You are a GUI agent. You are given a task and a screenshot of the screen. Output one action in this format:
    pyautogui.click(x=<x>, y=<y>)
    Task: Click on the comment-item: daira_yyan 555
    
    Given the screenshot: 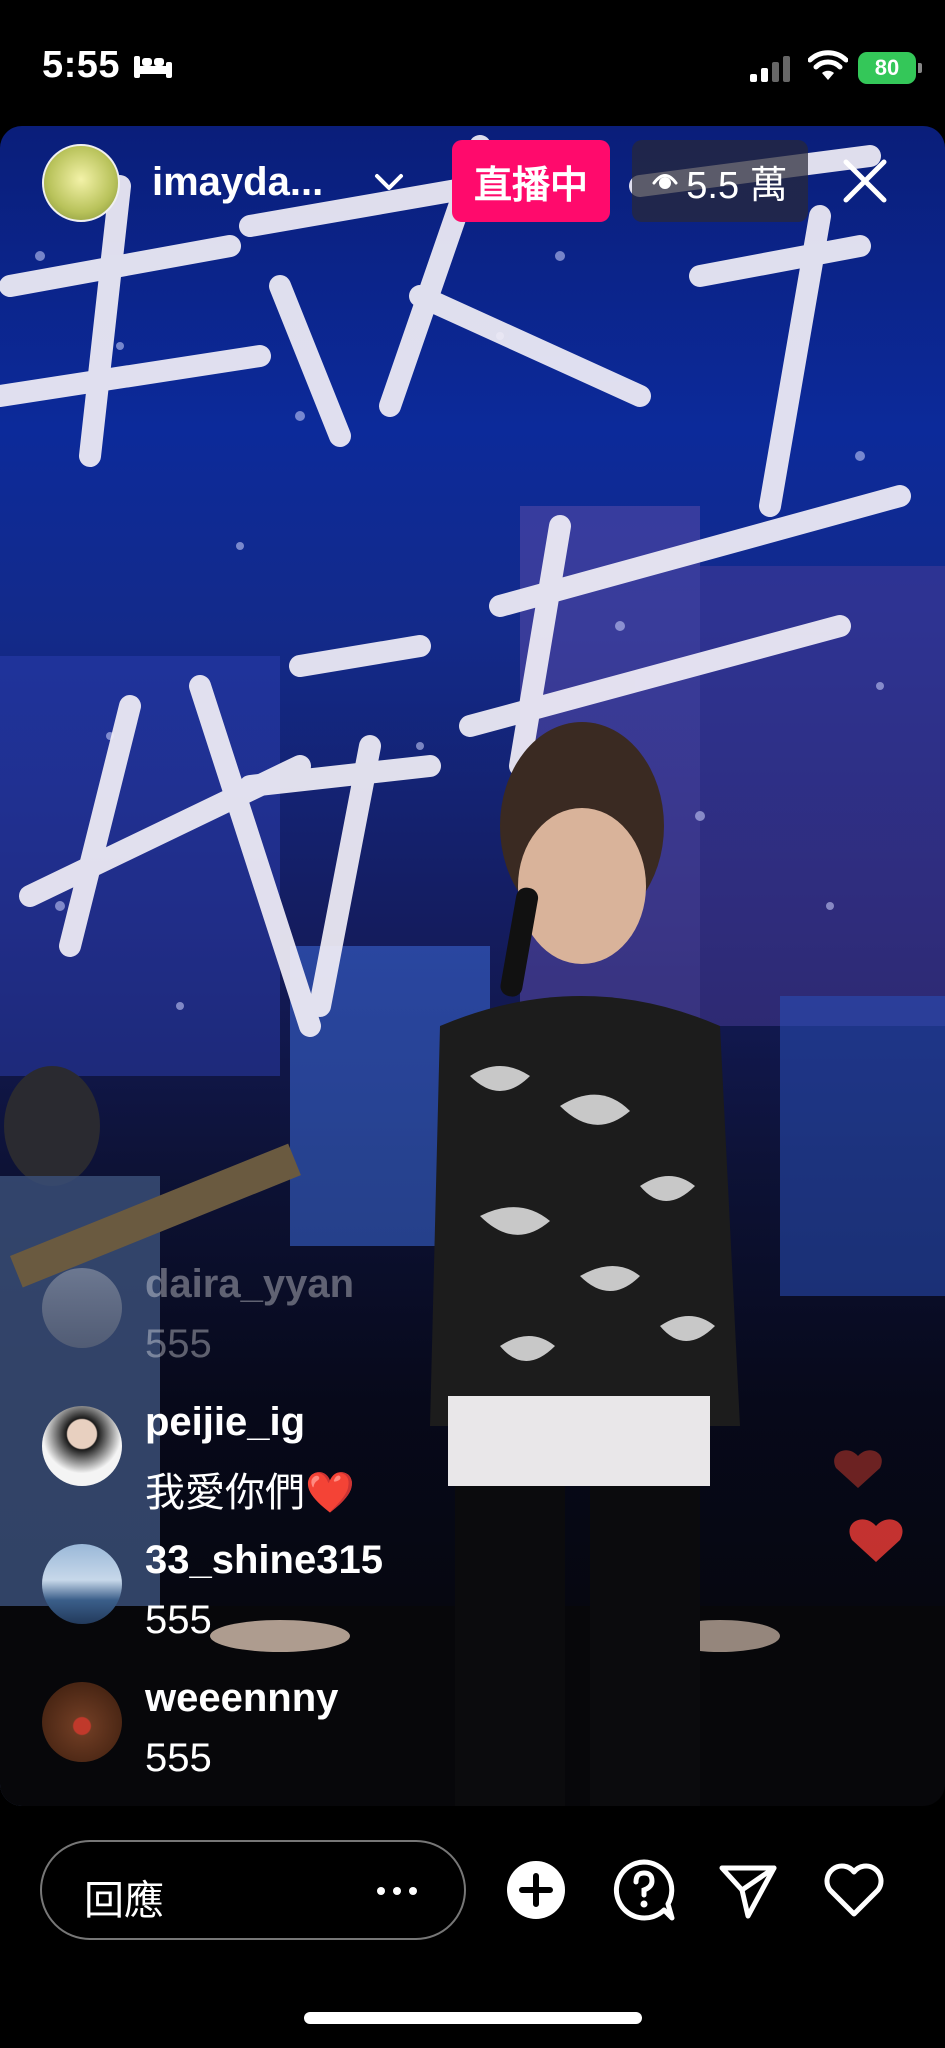 What is the action you would take?
    pyautogui.click(x=302, y=1322)
    